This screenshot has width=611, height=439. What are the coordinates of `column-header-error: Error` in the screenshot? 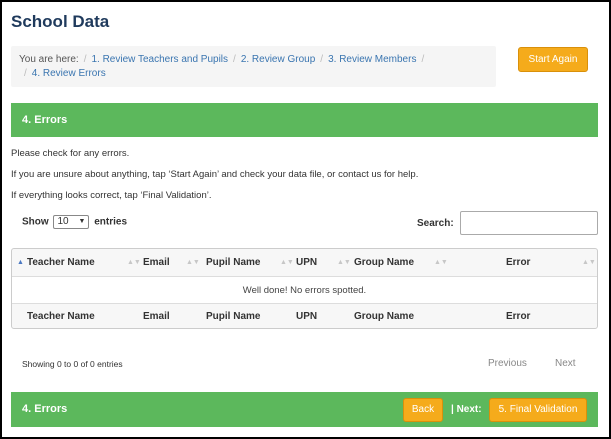 It's located at (518, 263).